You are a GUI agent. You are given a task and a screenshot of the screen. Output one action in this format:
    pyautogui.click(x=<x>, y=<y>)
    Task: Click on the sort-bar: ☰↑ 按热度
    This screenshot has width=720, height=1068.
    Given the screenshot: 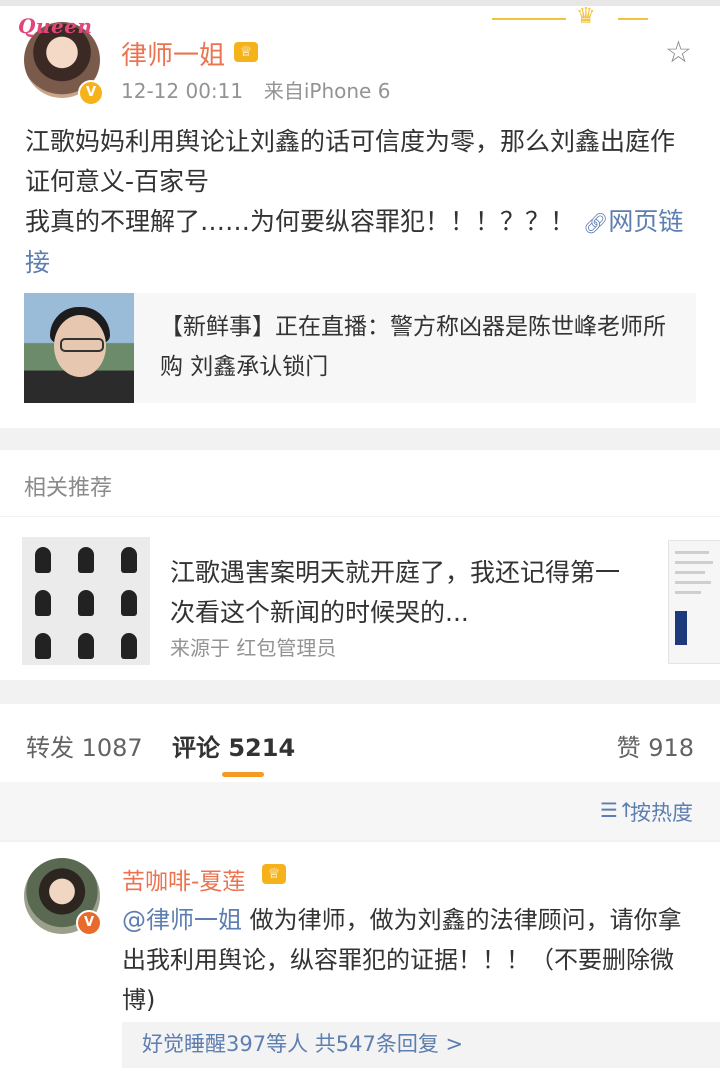 What is the action you would take?
    pyautogui.click(x=360, y=811)
    